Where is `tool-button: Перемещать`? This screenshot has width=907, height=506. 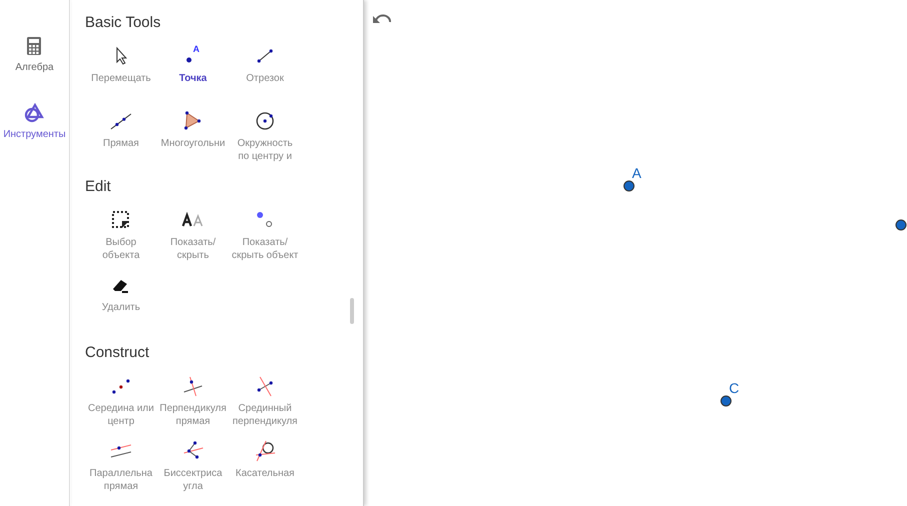 tool-button: Перемещать is located at coordinates (121, 64).